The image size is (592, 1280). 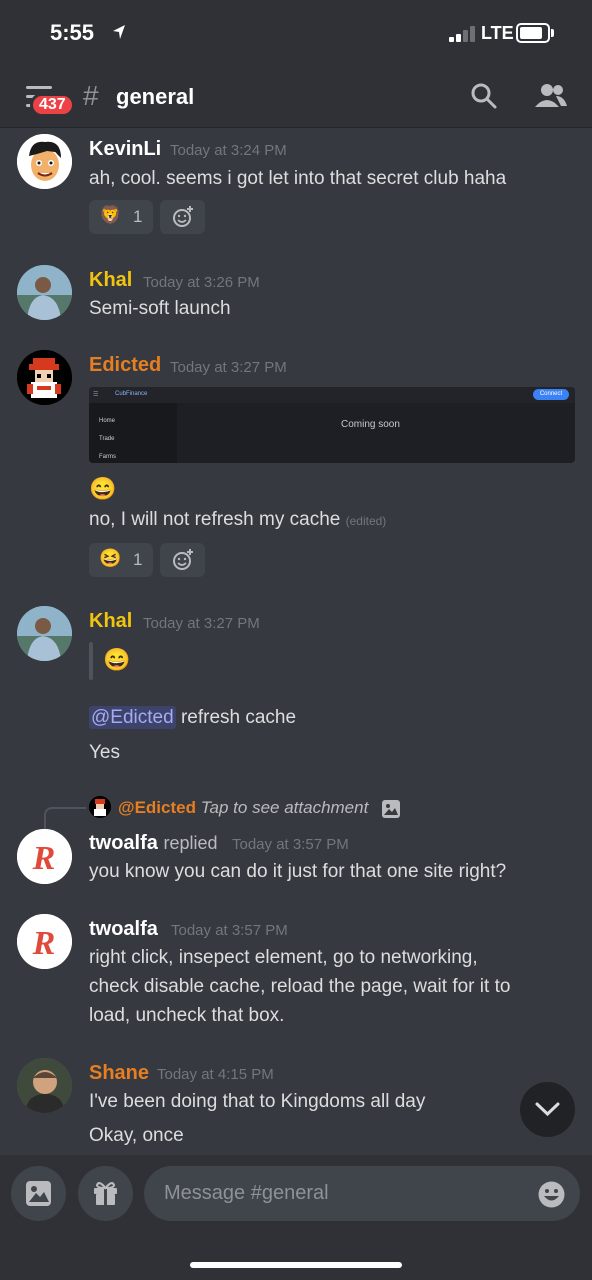 I want to click on reaction-emoji: 😆, so click(x=110, y=558).